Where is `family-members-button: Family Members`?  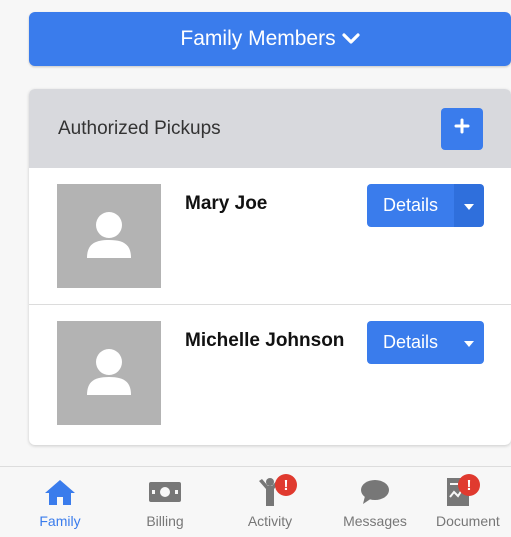 family-members-button: Family Members is located at coordinates (270, 39).